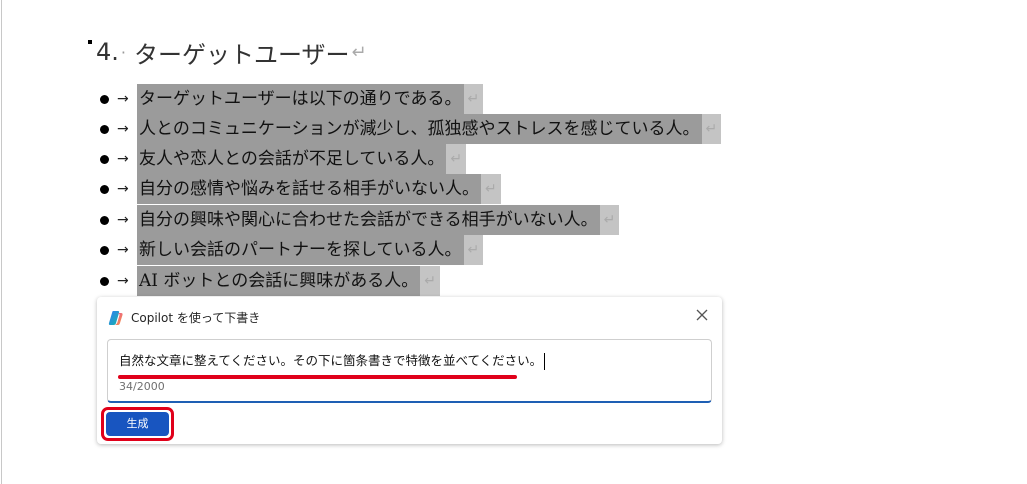 The width and height of the screenshot is (1027, 484). Describe the element at coordinates (123, 52) in the screenshot. I see `tab-marker: ·` at that location.